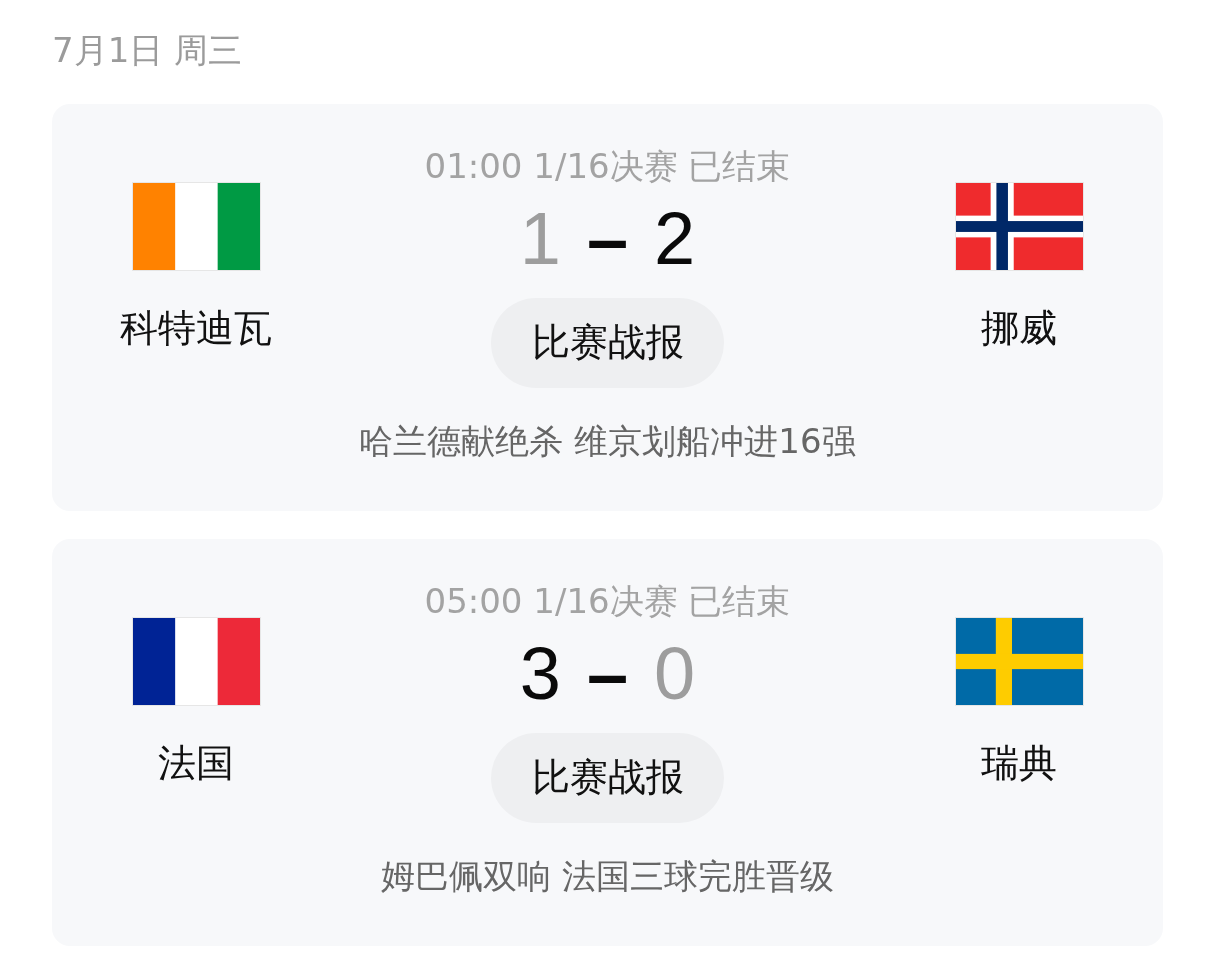  What do you see at coordinates (1019, 763) in the screenshot?
I see `team-name: 瑞典` at bounding box center [1019, 763].